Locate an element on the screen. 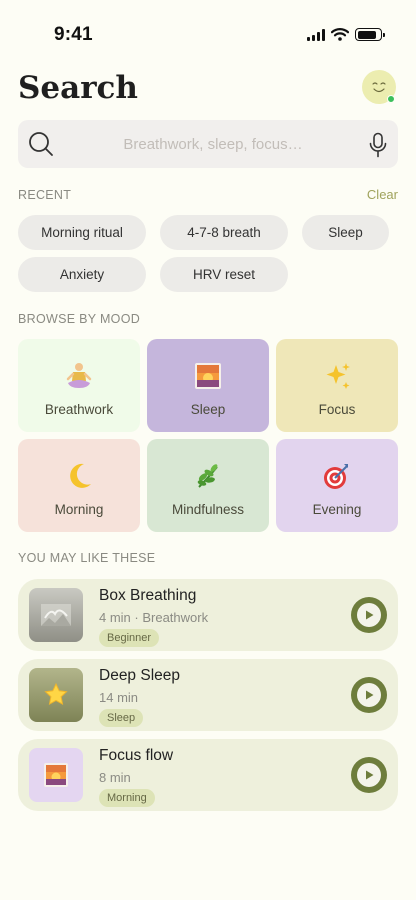 The height and width of the screenshot is (900, 416). search-input is located at coordinates (213, 144).